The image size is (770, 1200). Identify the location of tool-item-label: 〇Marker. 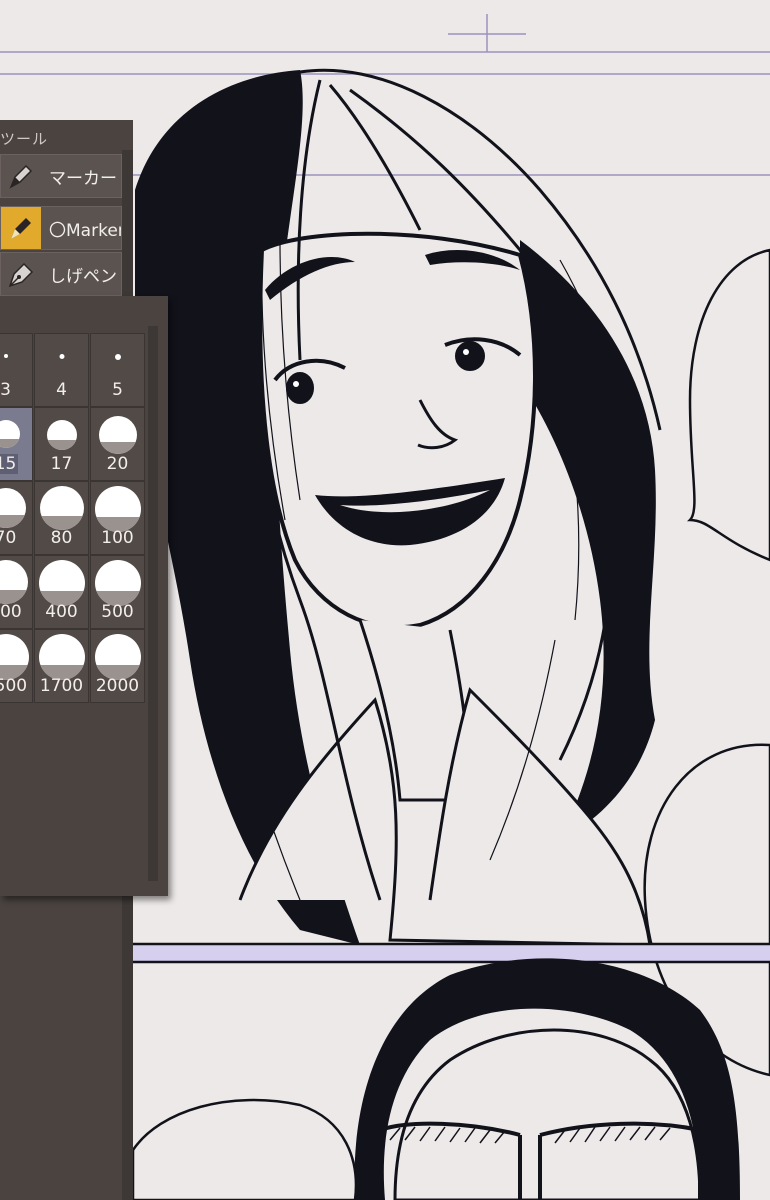
(85, 230).